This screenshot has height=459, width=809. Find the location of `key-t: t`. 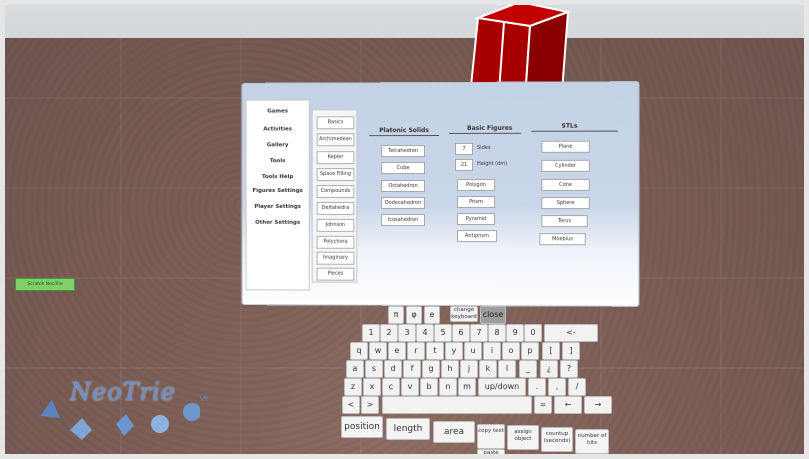

key-t: t is located at coordinates (435, 351).